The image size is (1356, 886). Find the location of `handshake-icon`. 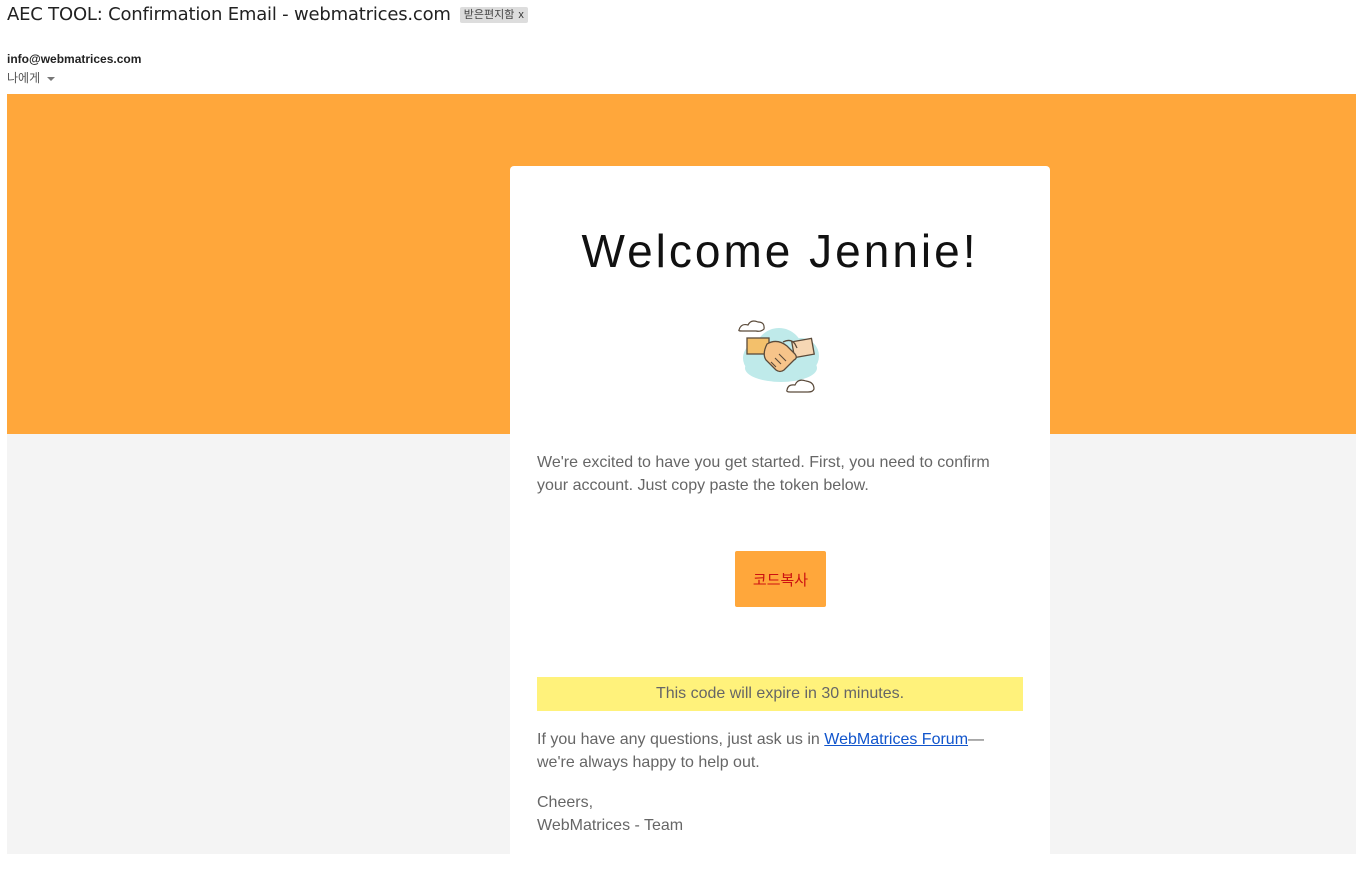

handshake-icon is located at coordinates (778, 356).